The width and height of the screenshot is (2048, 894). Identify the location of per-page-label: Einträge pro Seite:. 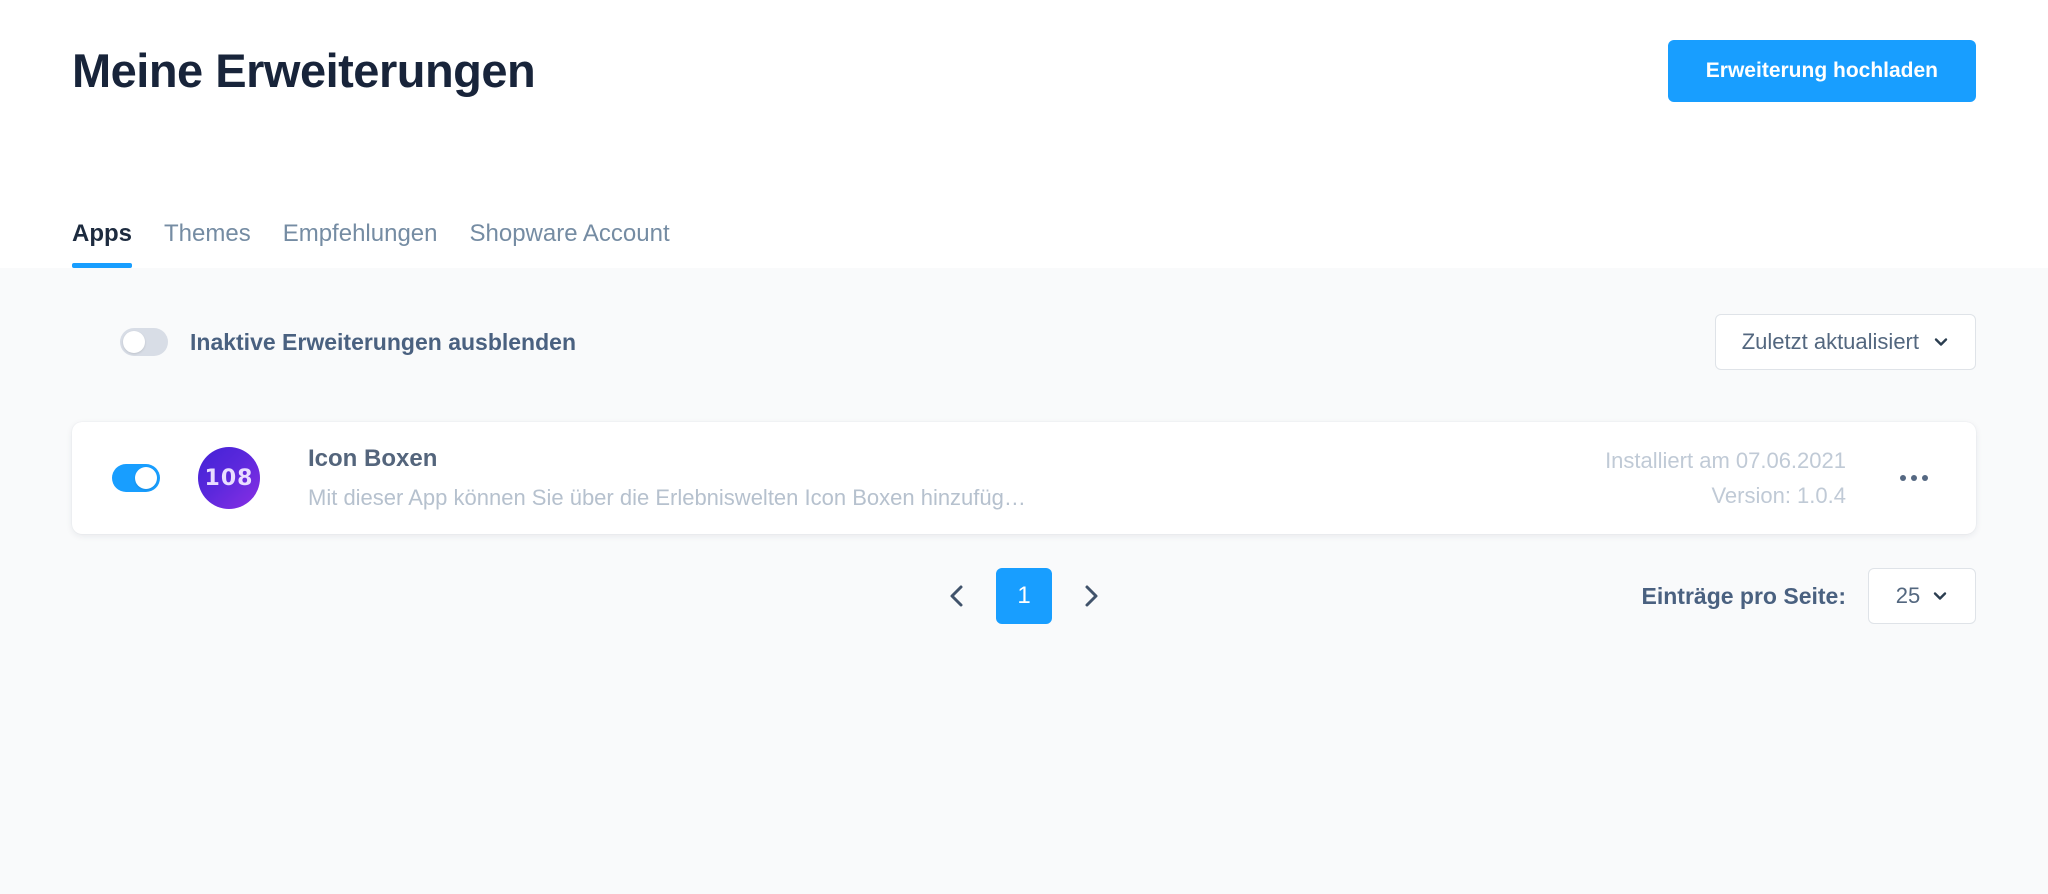
(1743, 595).